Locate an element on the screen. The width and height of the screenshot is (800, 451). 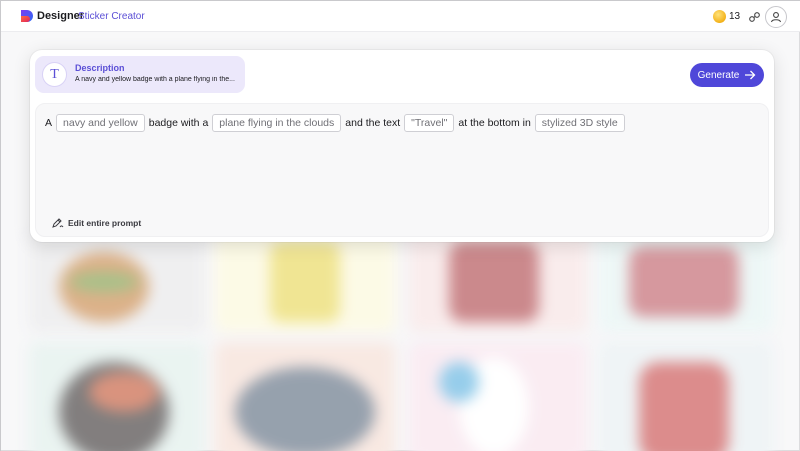
coin-icon is located at coordinates (719, 16).